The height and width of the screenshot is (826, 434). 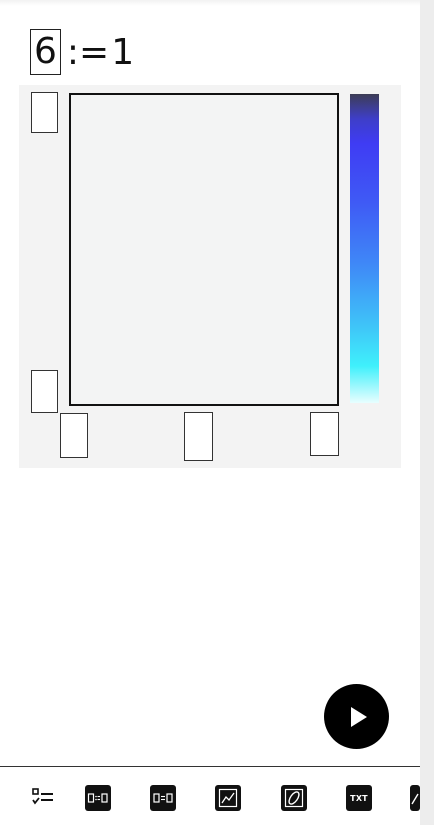 What do you see at coordinates (45, 52) in the screenshot?
I see `variable-name: 6` at bounding box center [45, 52].